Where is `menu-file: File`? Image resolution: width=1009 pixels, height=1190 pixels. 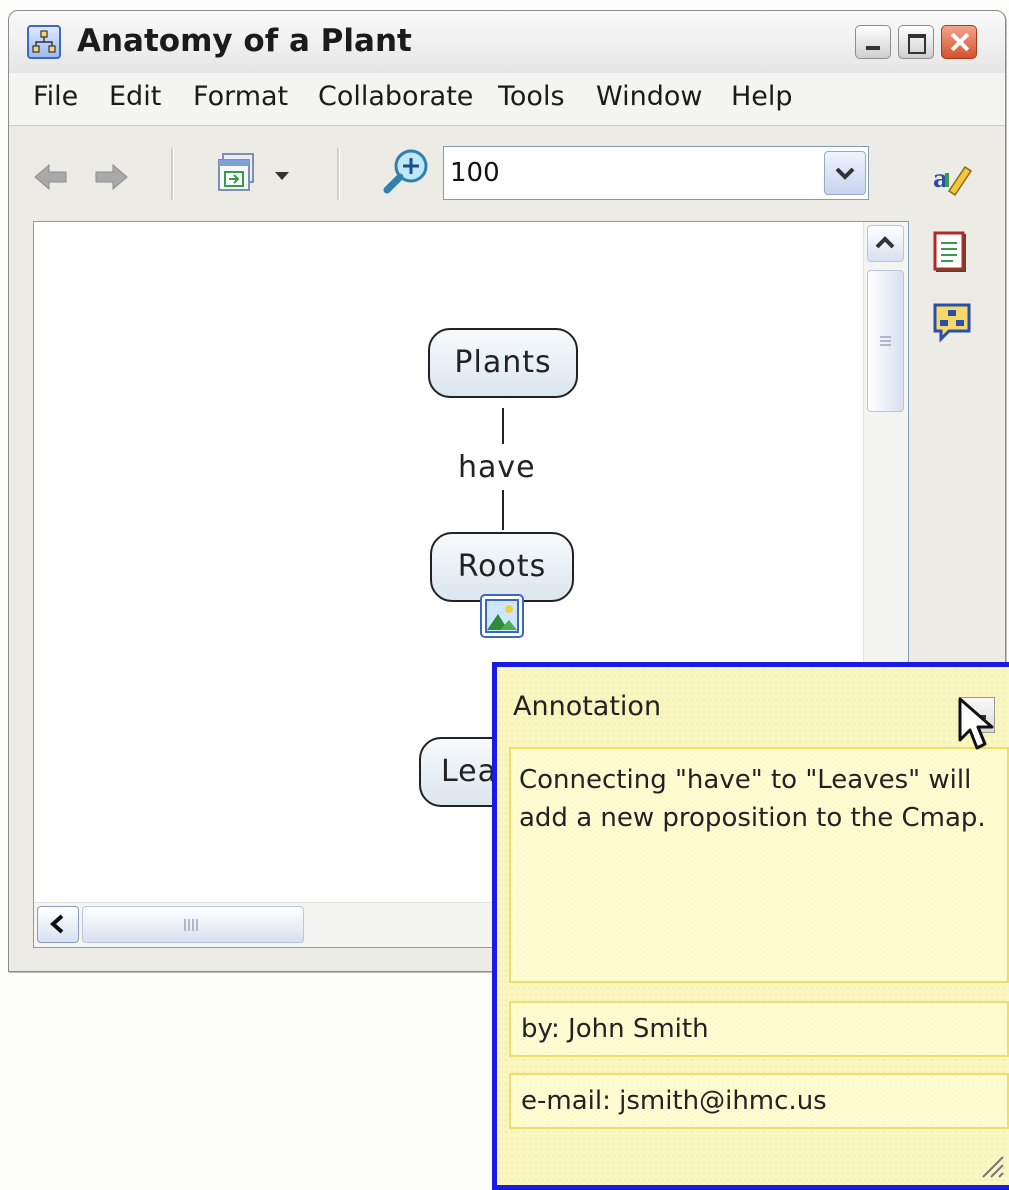
menu-file: File is located at coordinates (55, 96).